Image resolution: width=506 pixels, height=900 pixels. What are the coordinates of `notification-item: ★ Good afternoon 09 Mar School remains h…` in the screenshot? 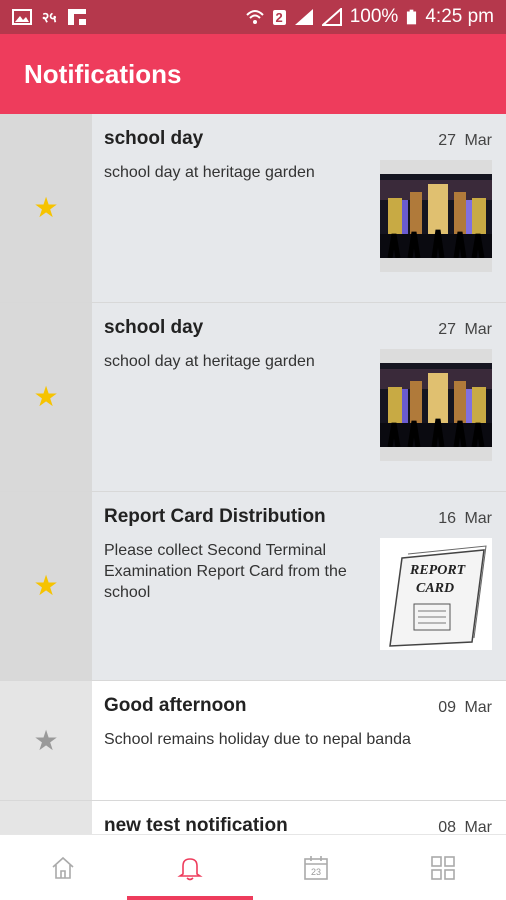 It's located at (253, 741).